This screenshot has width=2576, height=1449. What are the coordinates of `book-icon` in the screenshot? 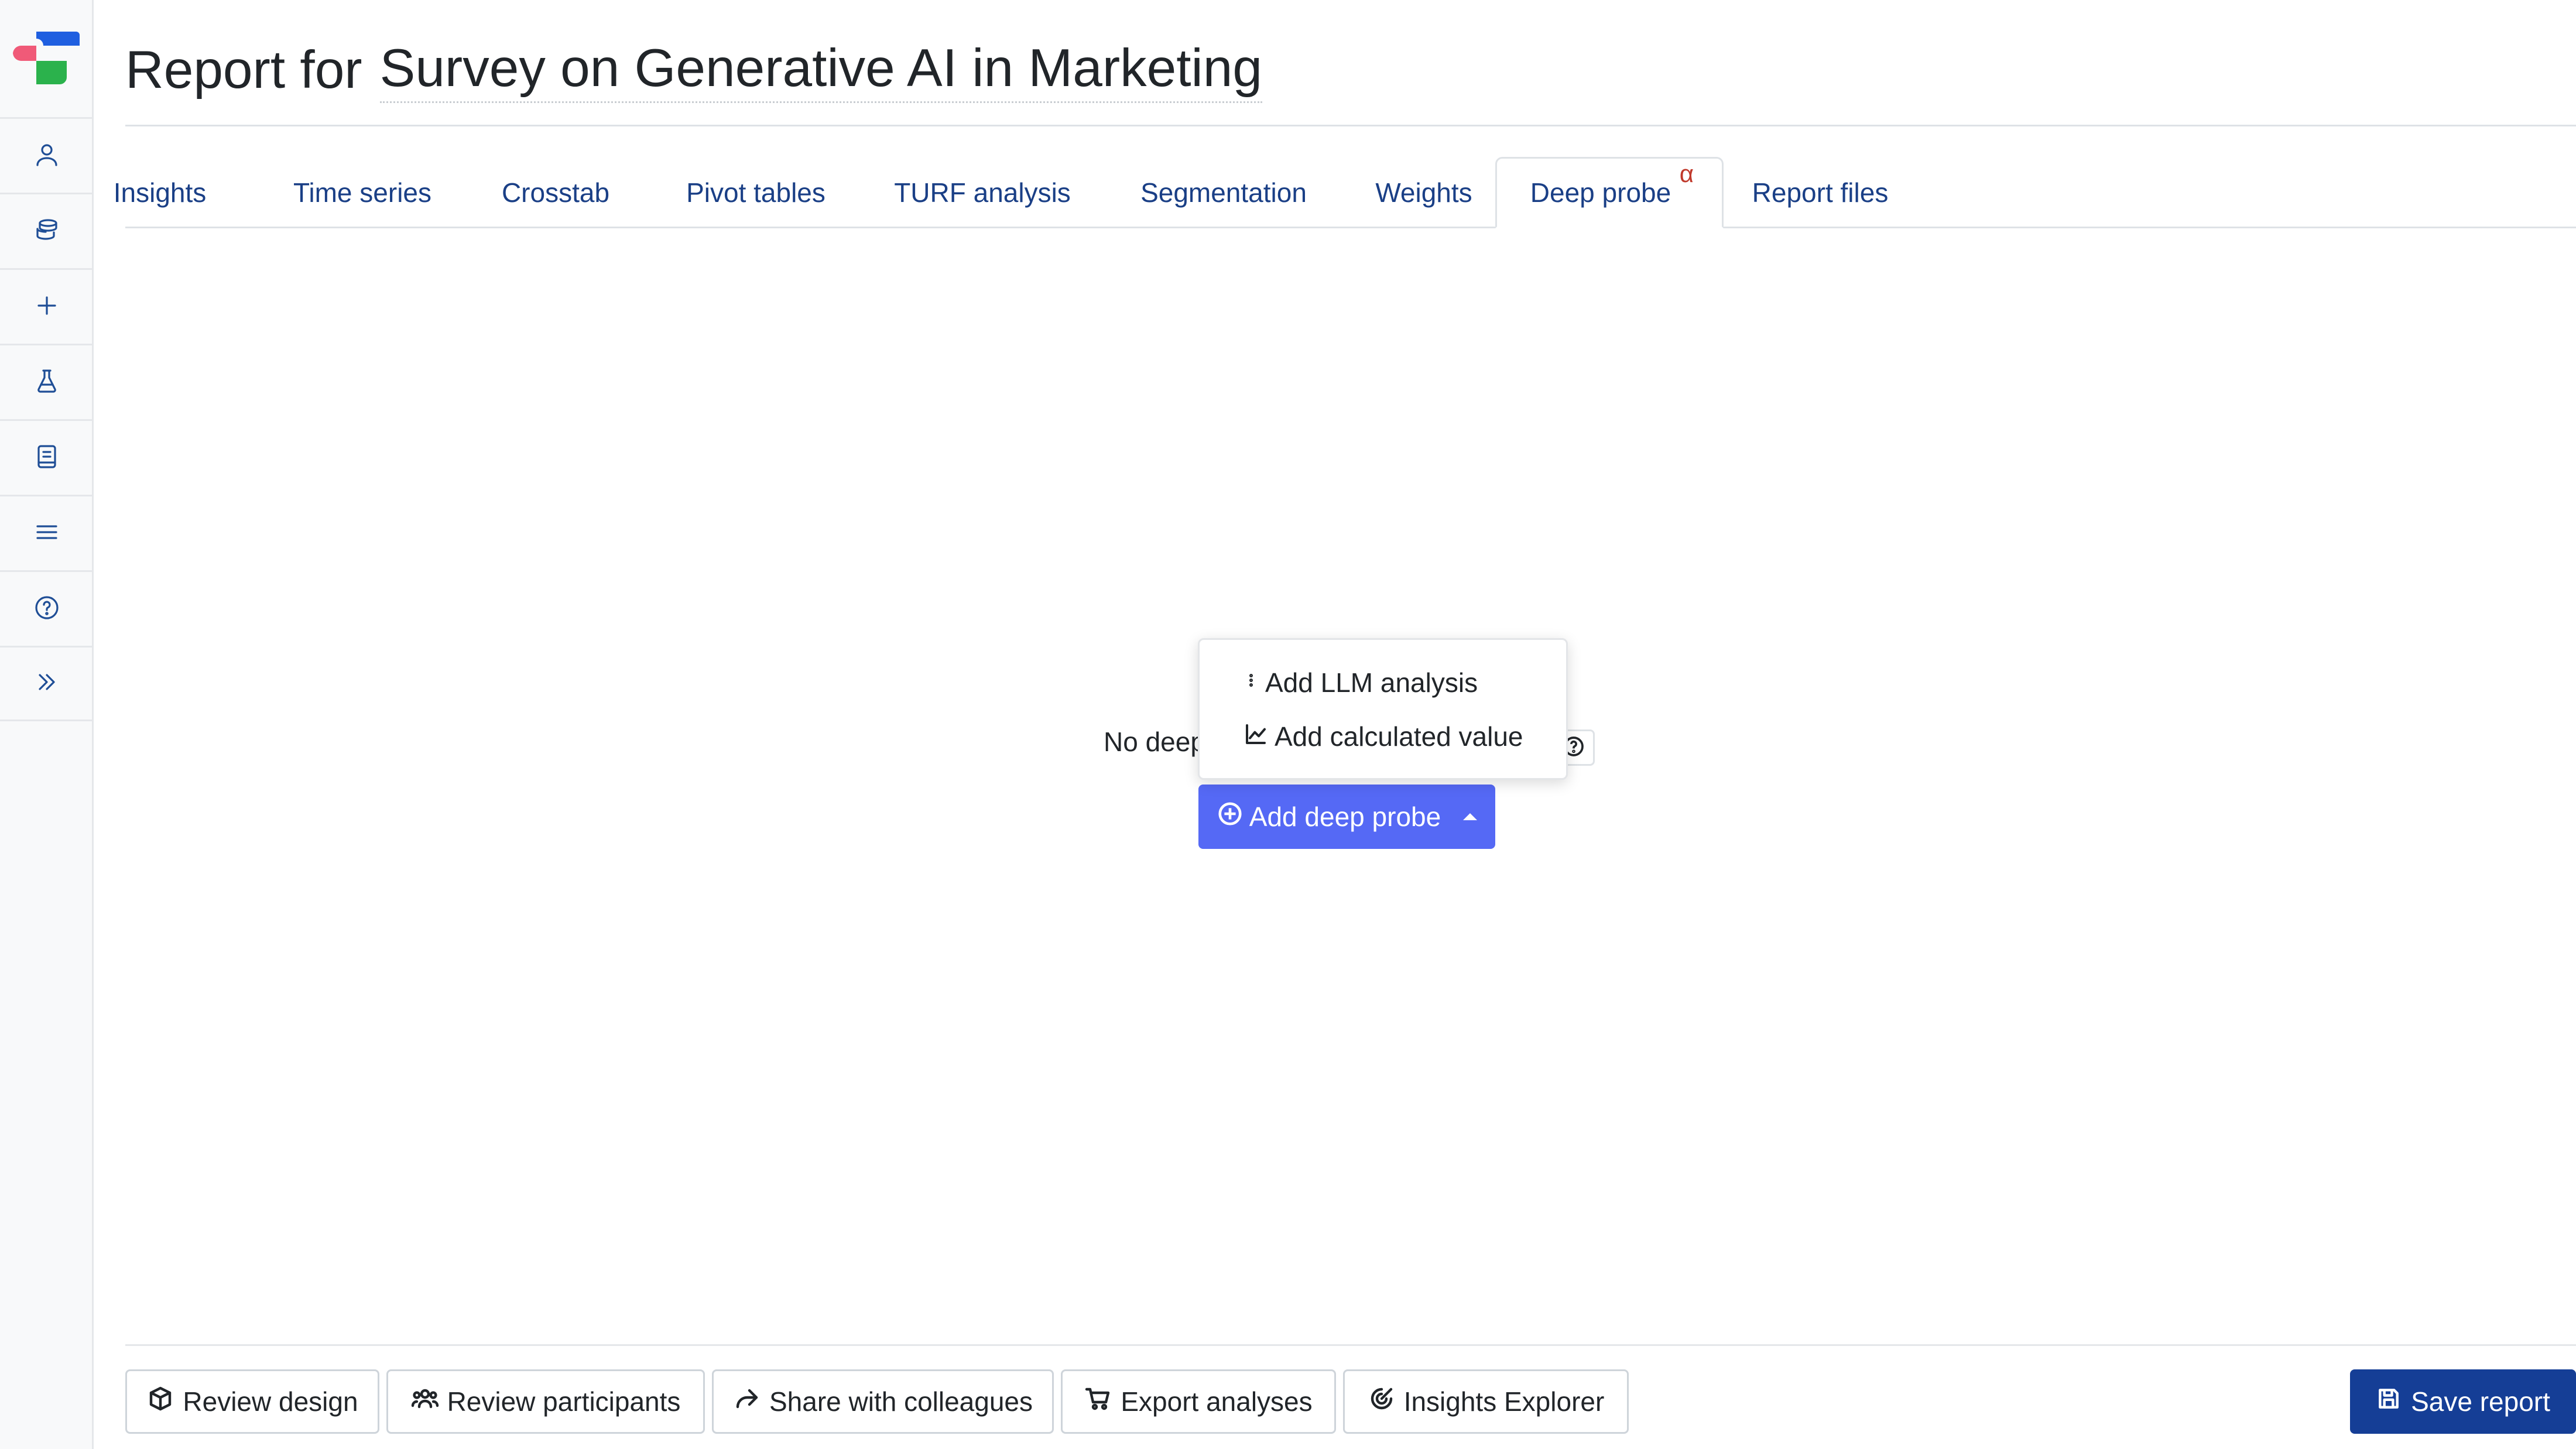 It's located at (47, 458).